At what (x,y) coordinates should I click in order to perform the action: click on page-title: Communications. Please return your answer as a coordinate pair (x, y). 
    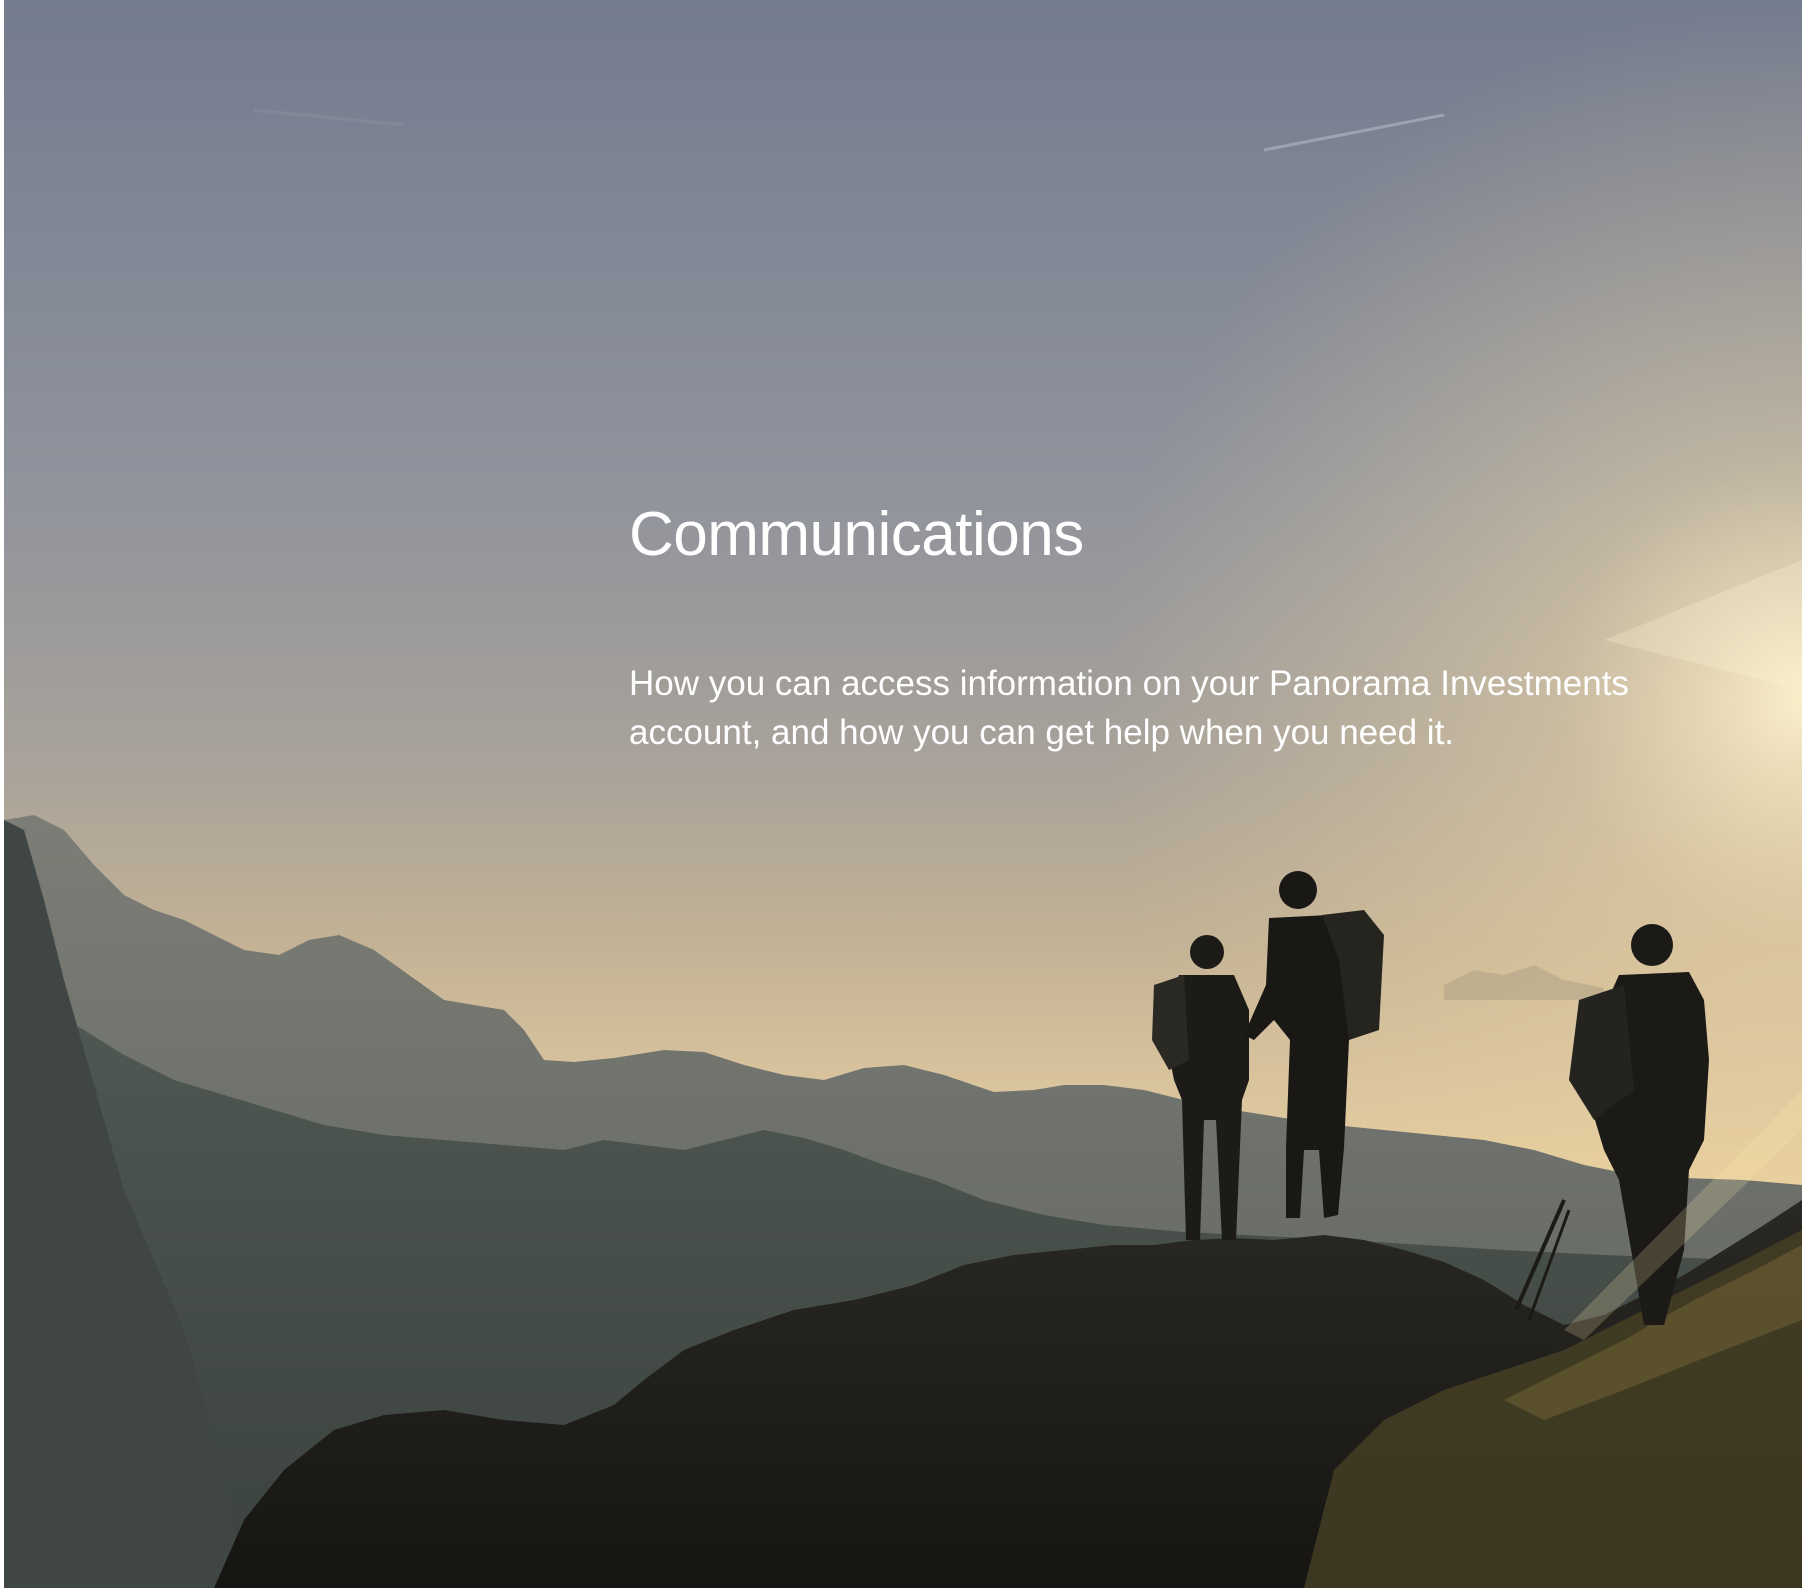
    Looking at the image, I should click on (856, 534).